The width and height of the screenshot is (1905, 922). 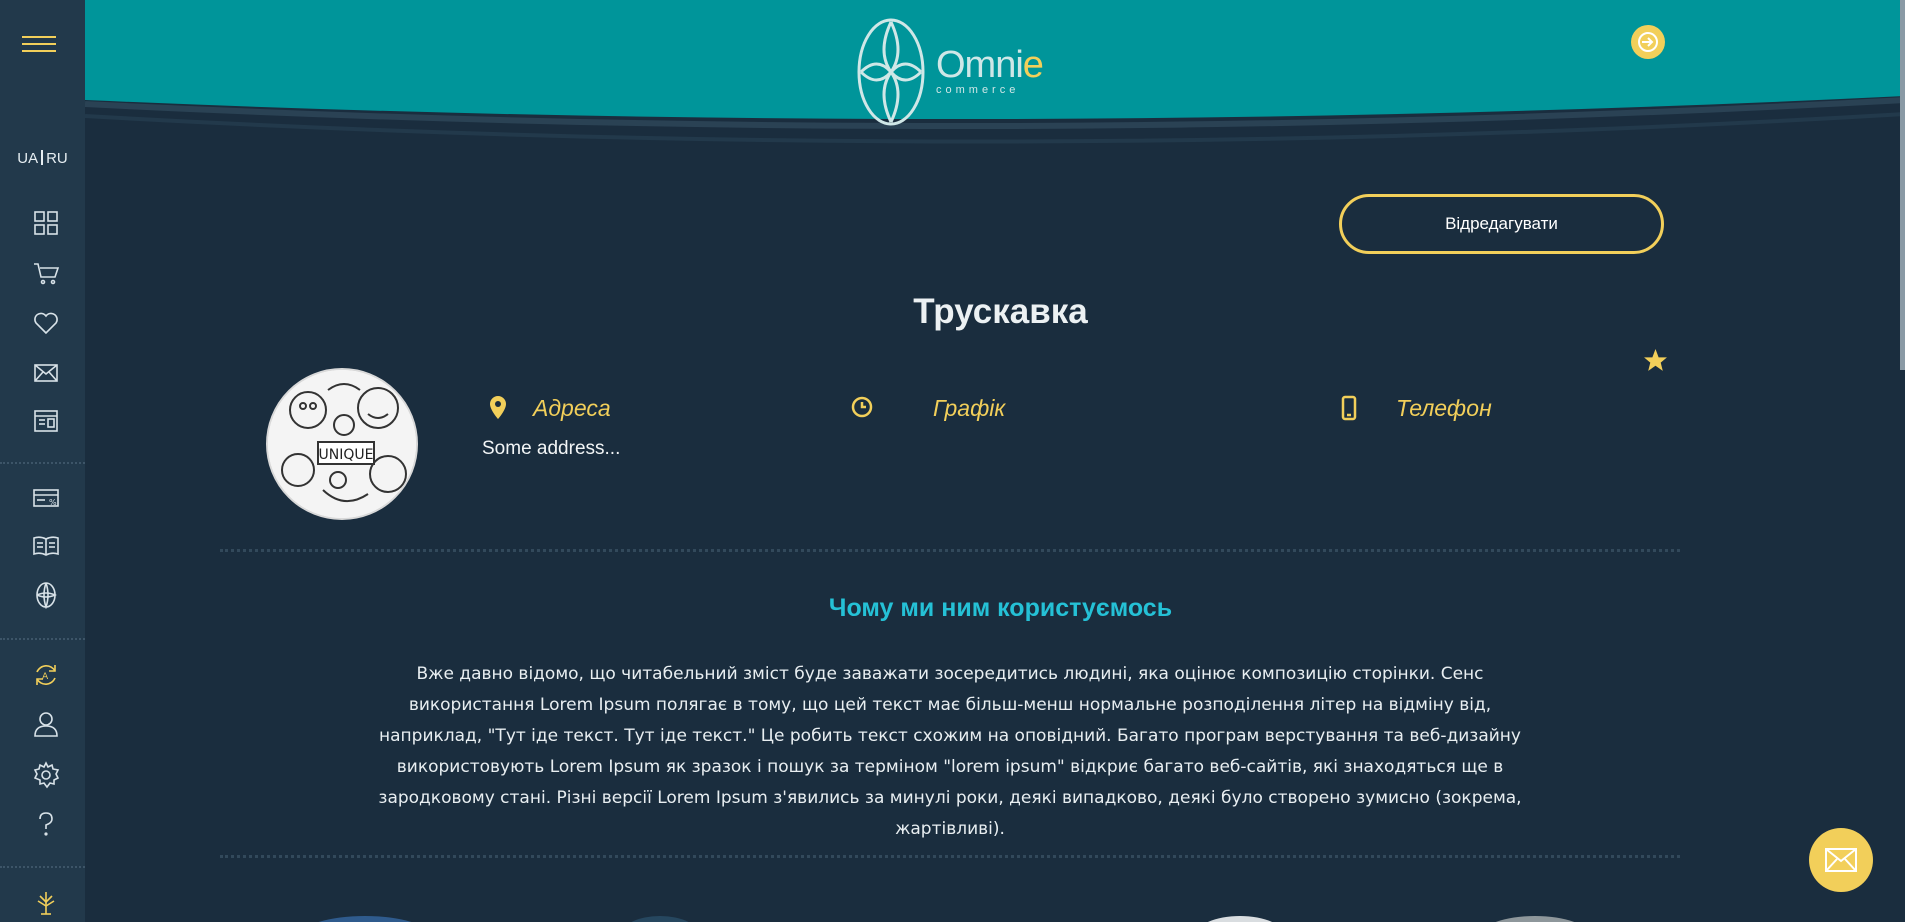 What do you see at coordinates (980, 65) in the screenshot?
I see `logo-brand-text: Omni` at bounding box center [980, 65].